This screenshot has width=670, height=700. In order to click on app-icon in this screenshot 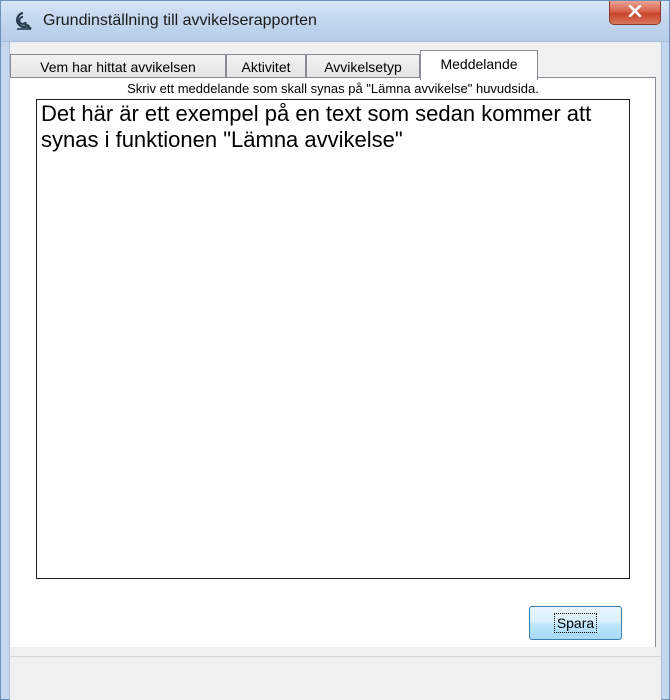, I will do `click(23, 21)`.